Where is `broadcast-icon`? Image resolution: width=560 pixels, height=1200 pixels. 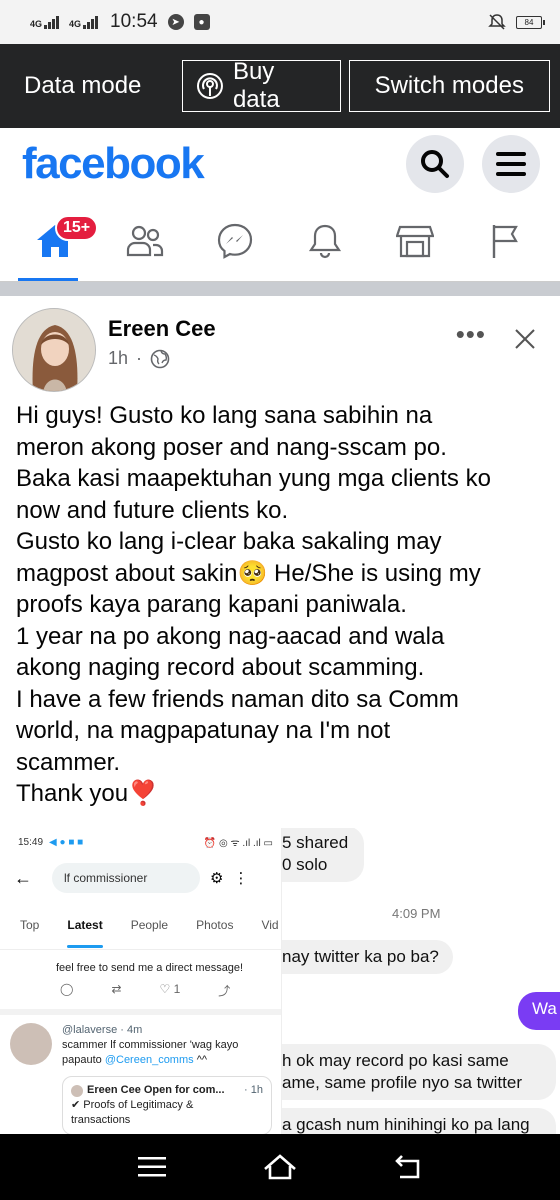
broadcast-icon is located at coordinates (209, 86).